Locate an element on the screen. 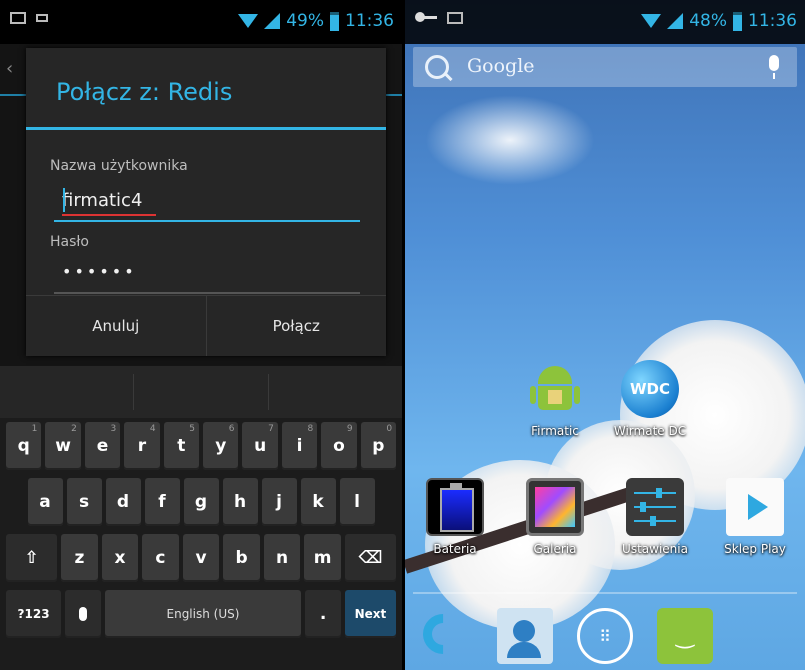  key-label: w is located at coordinates (63, 446).